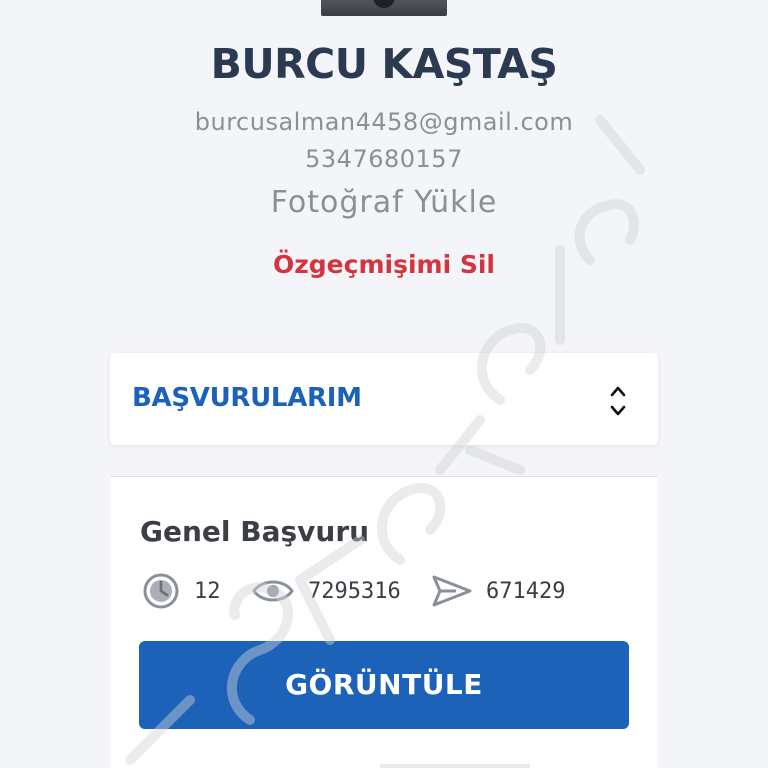 The image size is (768, 768). I want to click on application-title: Genel Başvuru, so click(255, 531).